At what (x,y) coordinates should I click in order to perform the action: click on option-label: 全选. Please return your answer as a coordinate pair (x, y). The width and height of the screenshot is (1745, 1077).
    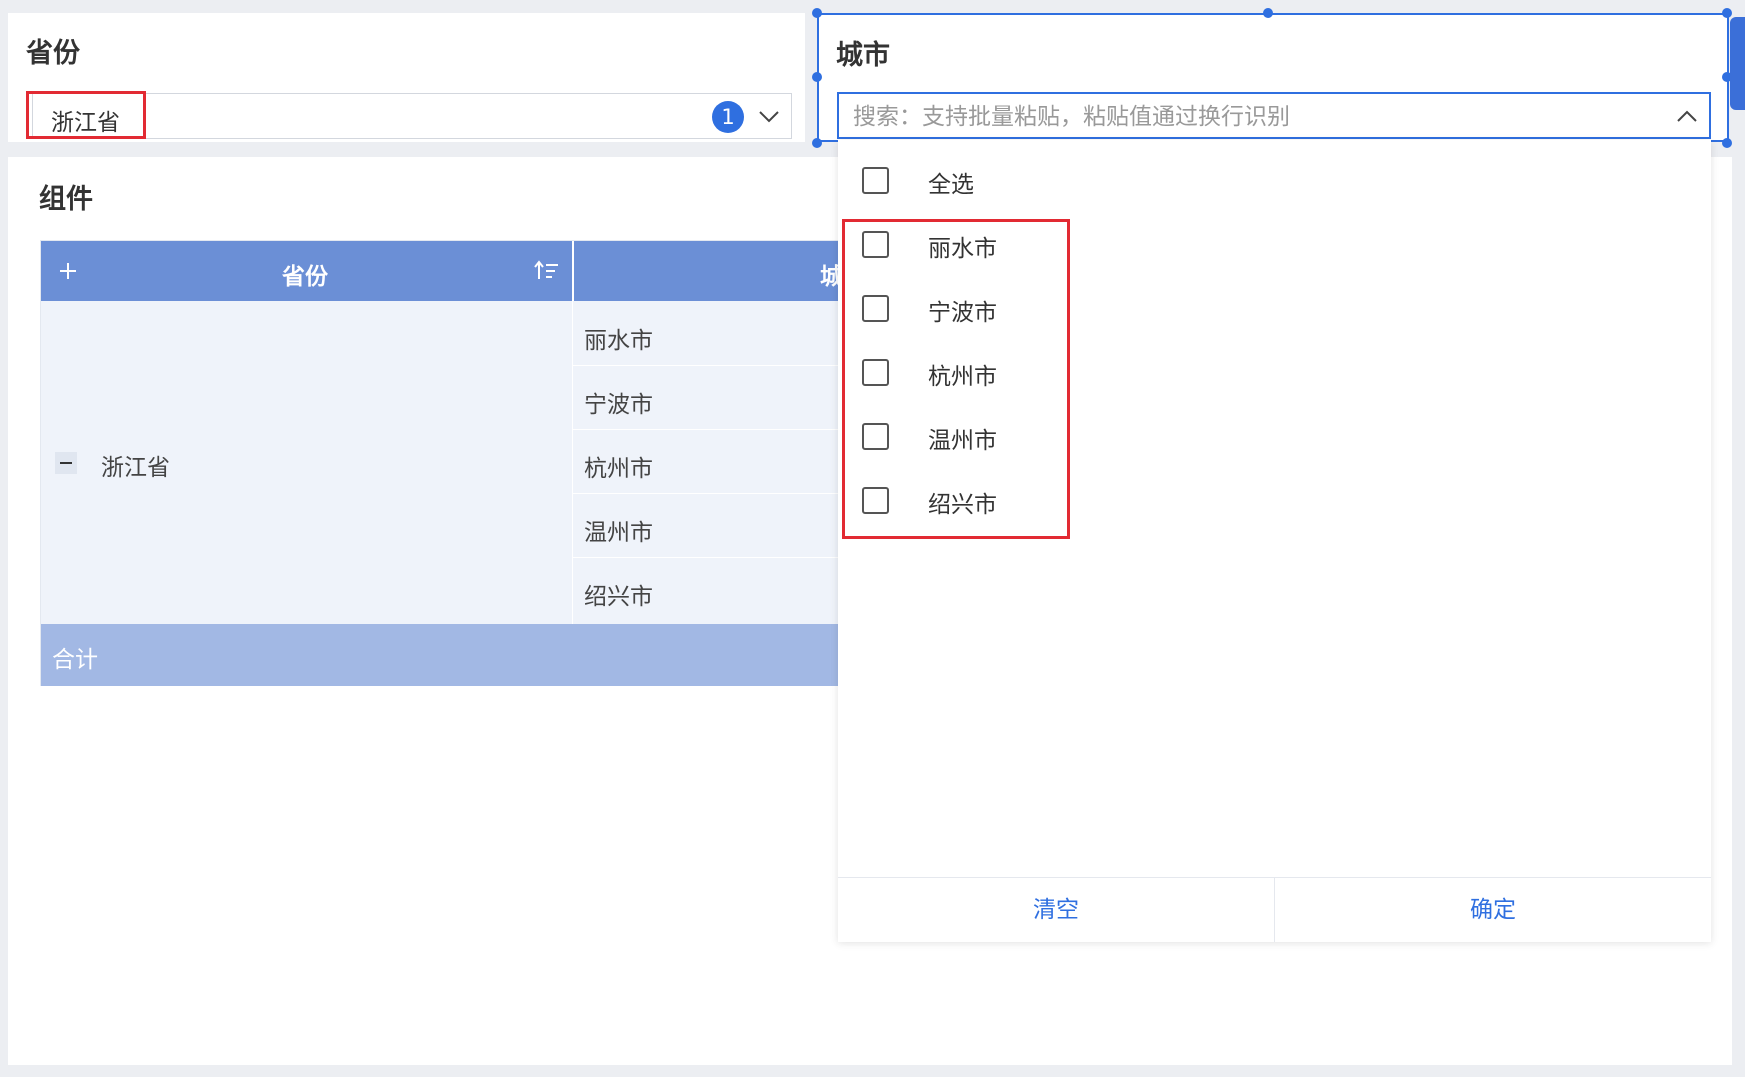
    Looking at the image, I should click on (951, 185).